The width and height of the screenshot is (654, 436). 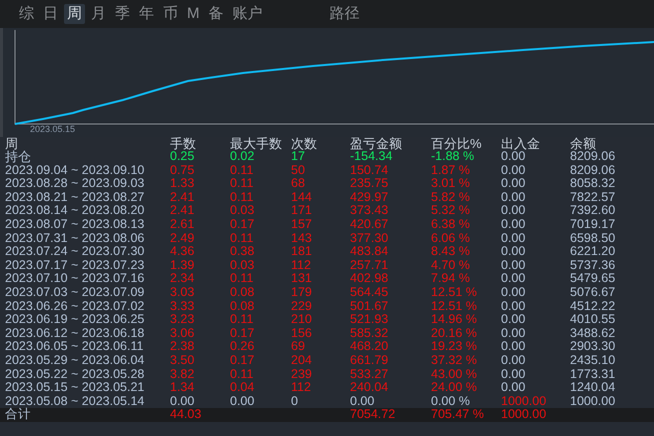 What do you see at coordinates (75, 333) in the screenshot?
I see `row-label: 2023.06.12 ~ 2023.06.18` at bounding box center [75, 333].